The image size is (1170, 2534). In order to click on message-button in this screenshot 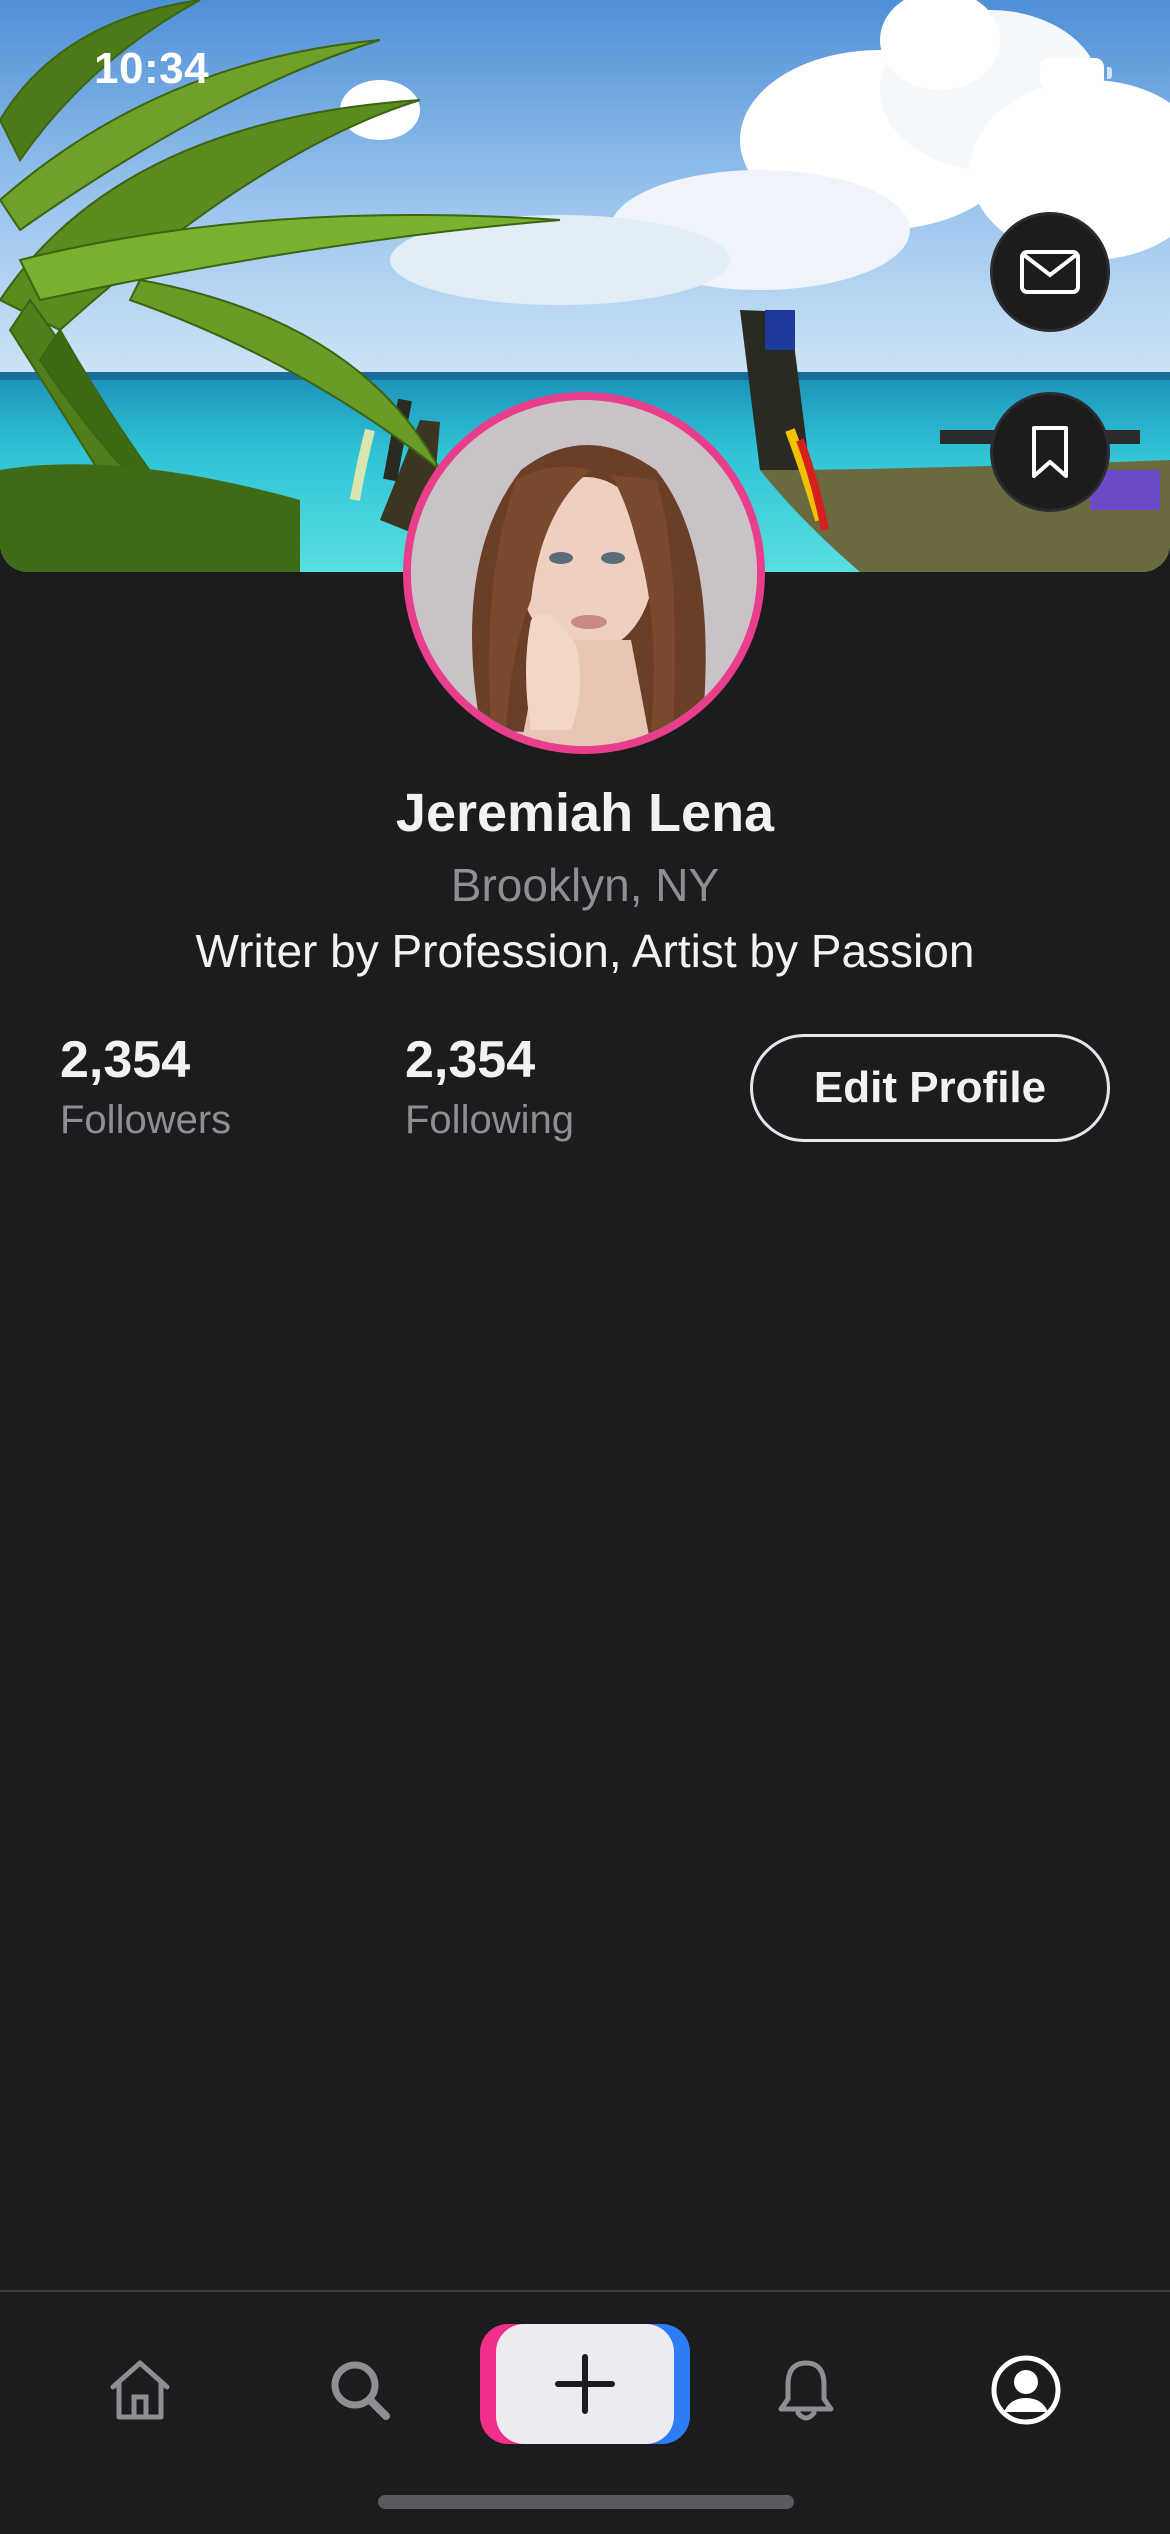, I will do `click(1050, 272)`.